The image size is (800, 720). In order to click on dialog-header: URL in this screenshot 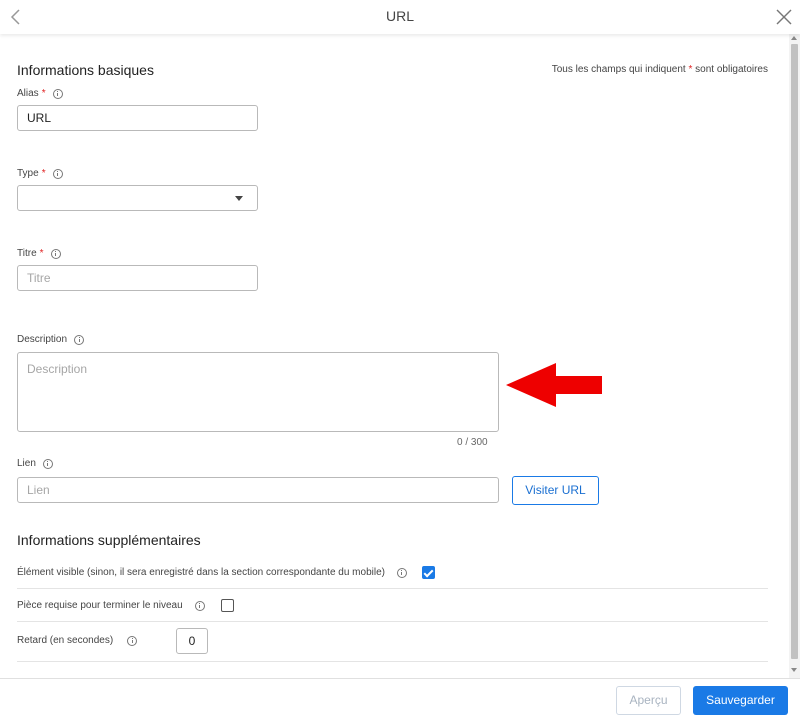, I will do `click(400, 17)`.